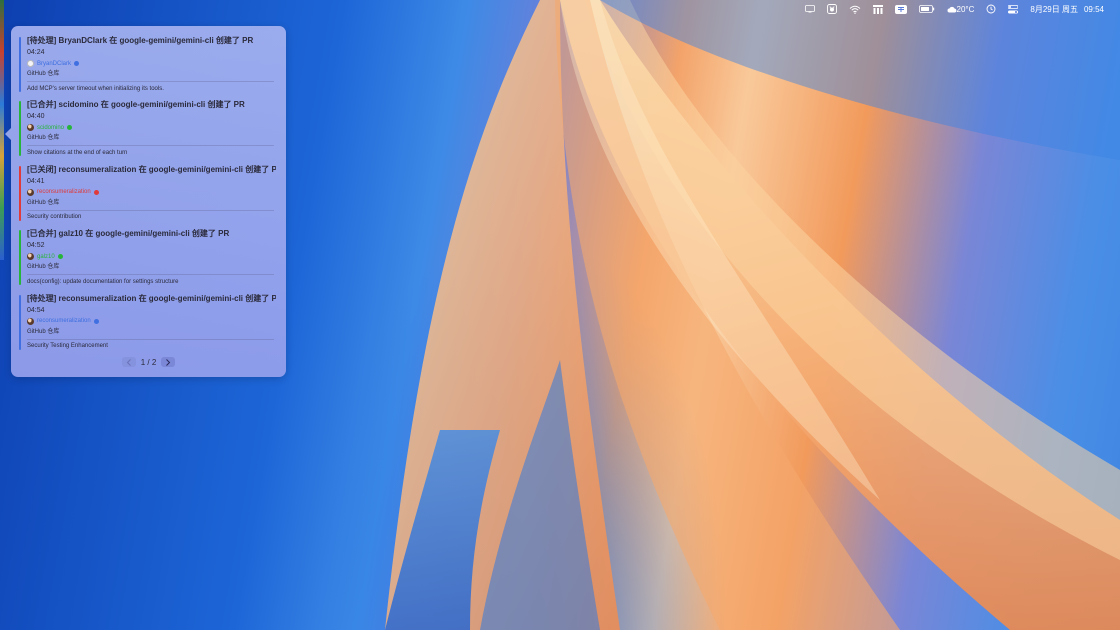 Image resolution: width=1120 pixels, height=630 pixels. What do you see at coordinates (1093, 9) in the screenshot?
I see `menubar-time: 09:54` at bounding box center [1093, 9].